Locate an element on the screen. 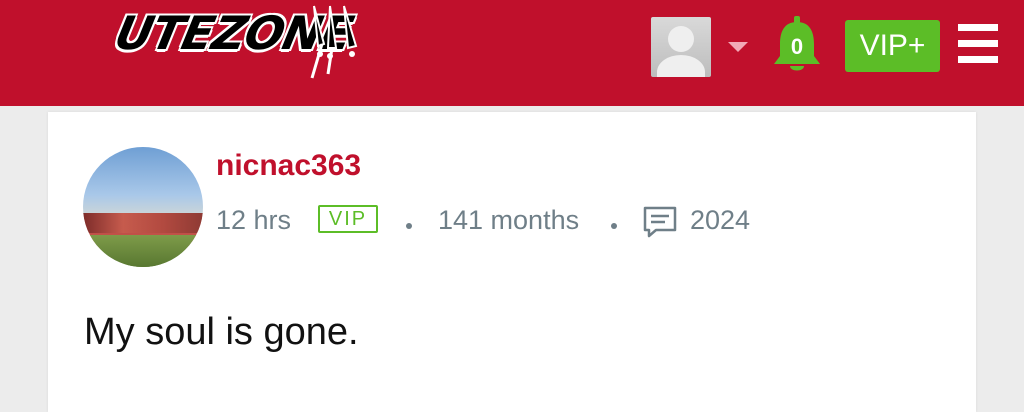 The image size is (1024, 412). site-logo: UTEZONE is located at coordinates (239, 45).